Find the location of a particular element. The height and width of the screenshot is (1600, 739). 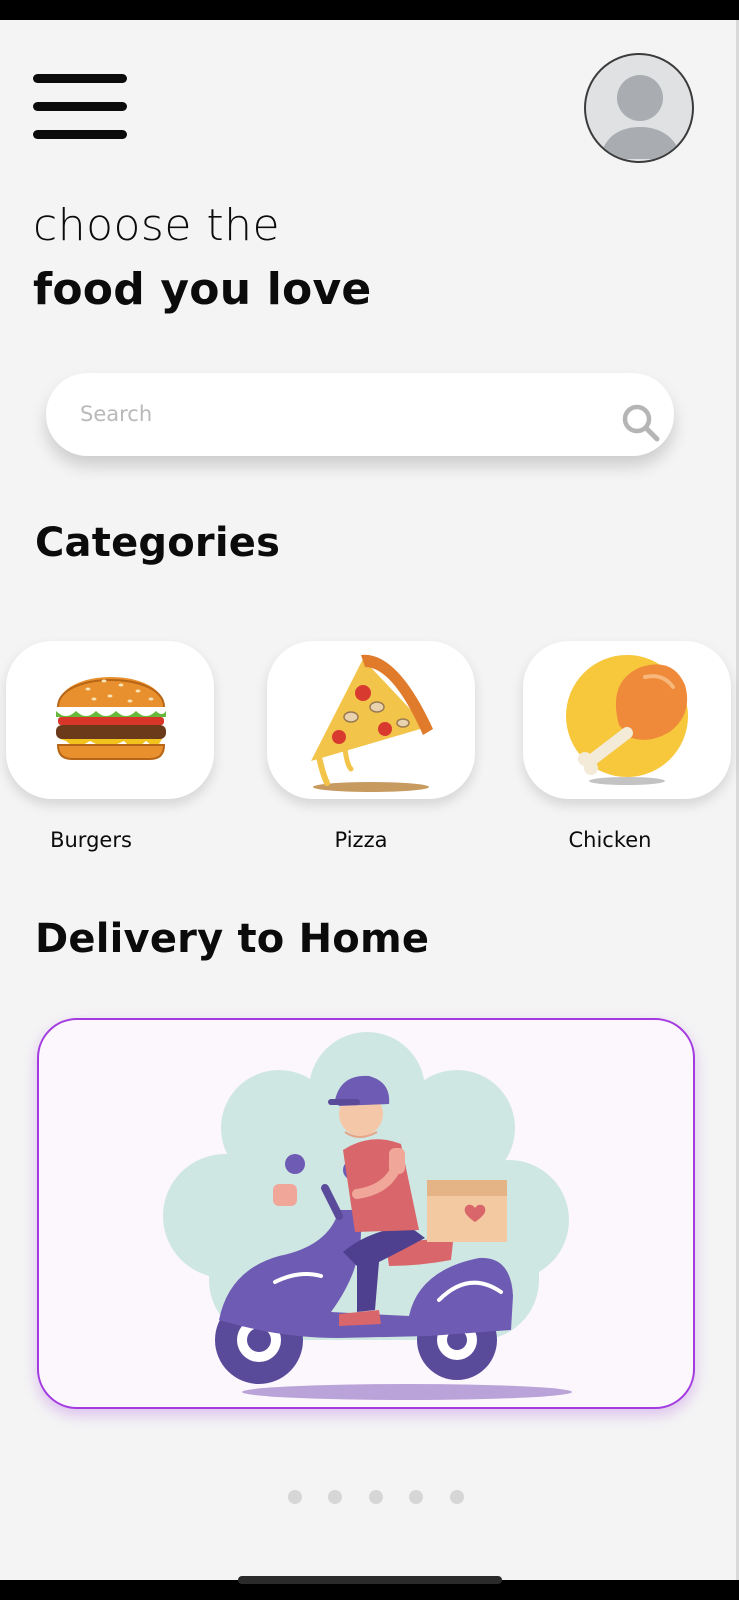

category-card-burgers is located at coordinates (110, 720).